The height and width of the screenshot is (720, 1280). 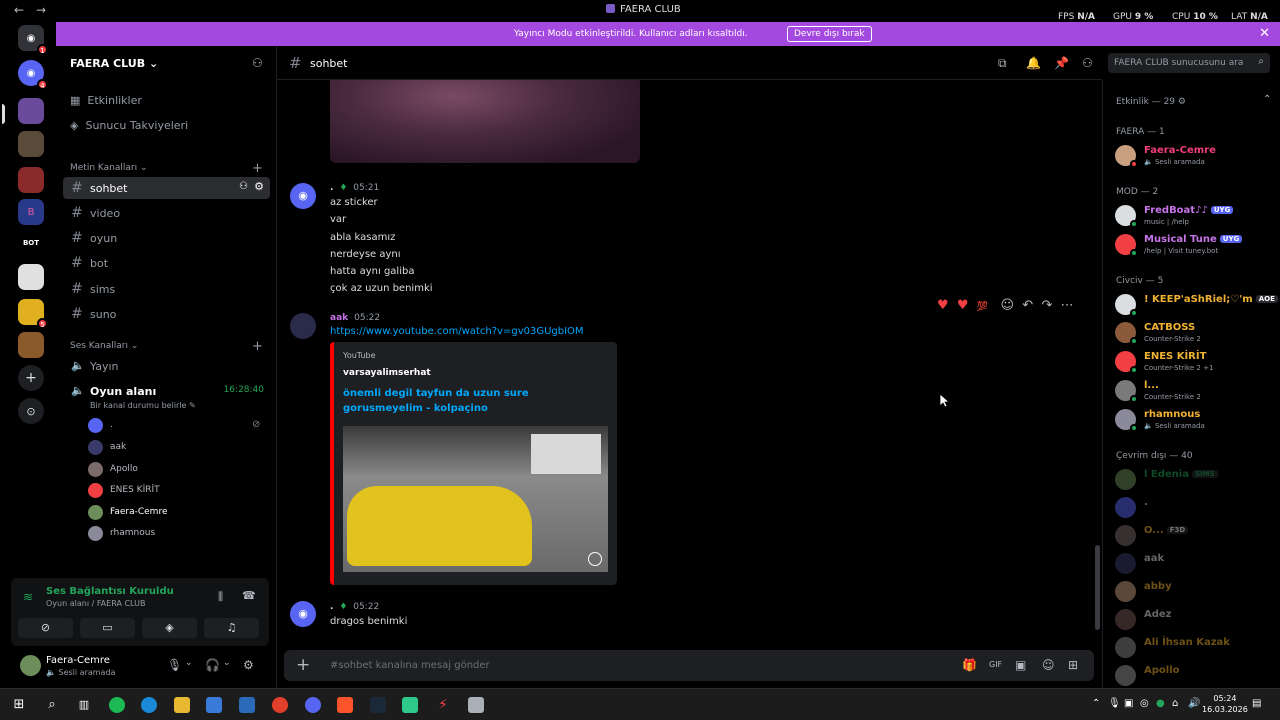 What do you see at coordinates (1002, 63) in the screenshot?
I see `threads-icon: ⧉` at bounding box center [1002, 63].